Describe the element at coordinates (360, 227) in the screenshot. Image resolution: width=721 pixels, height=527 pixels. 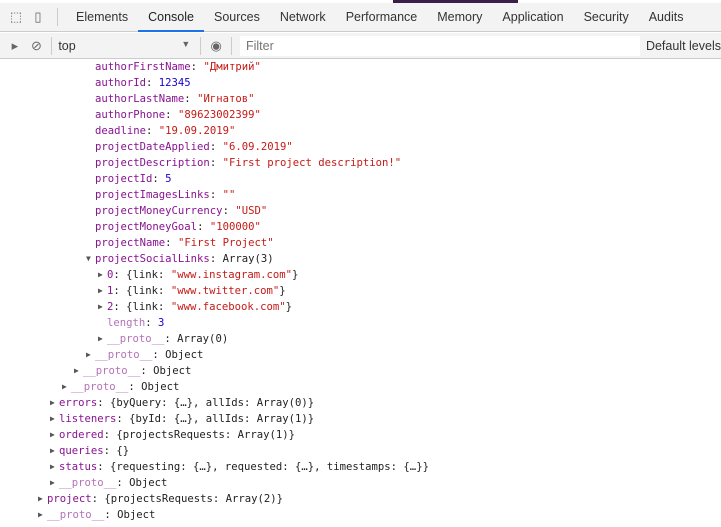
I see `console-tree-row: projectMoneyGoal: "100000"` at that location.